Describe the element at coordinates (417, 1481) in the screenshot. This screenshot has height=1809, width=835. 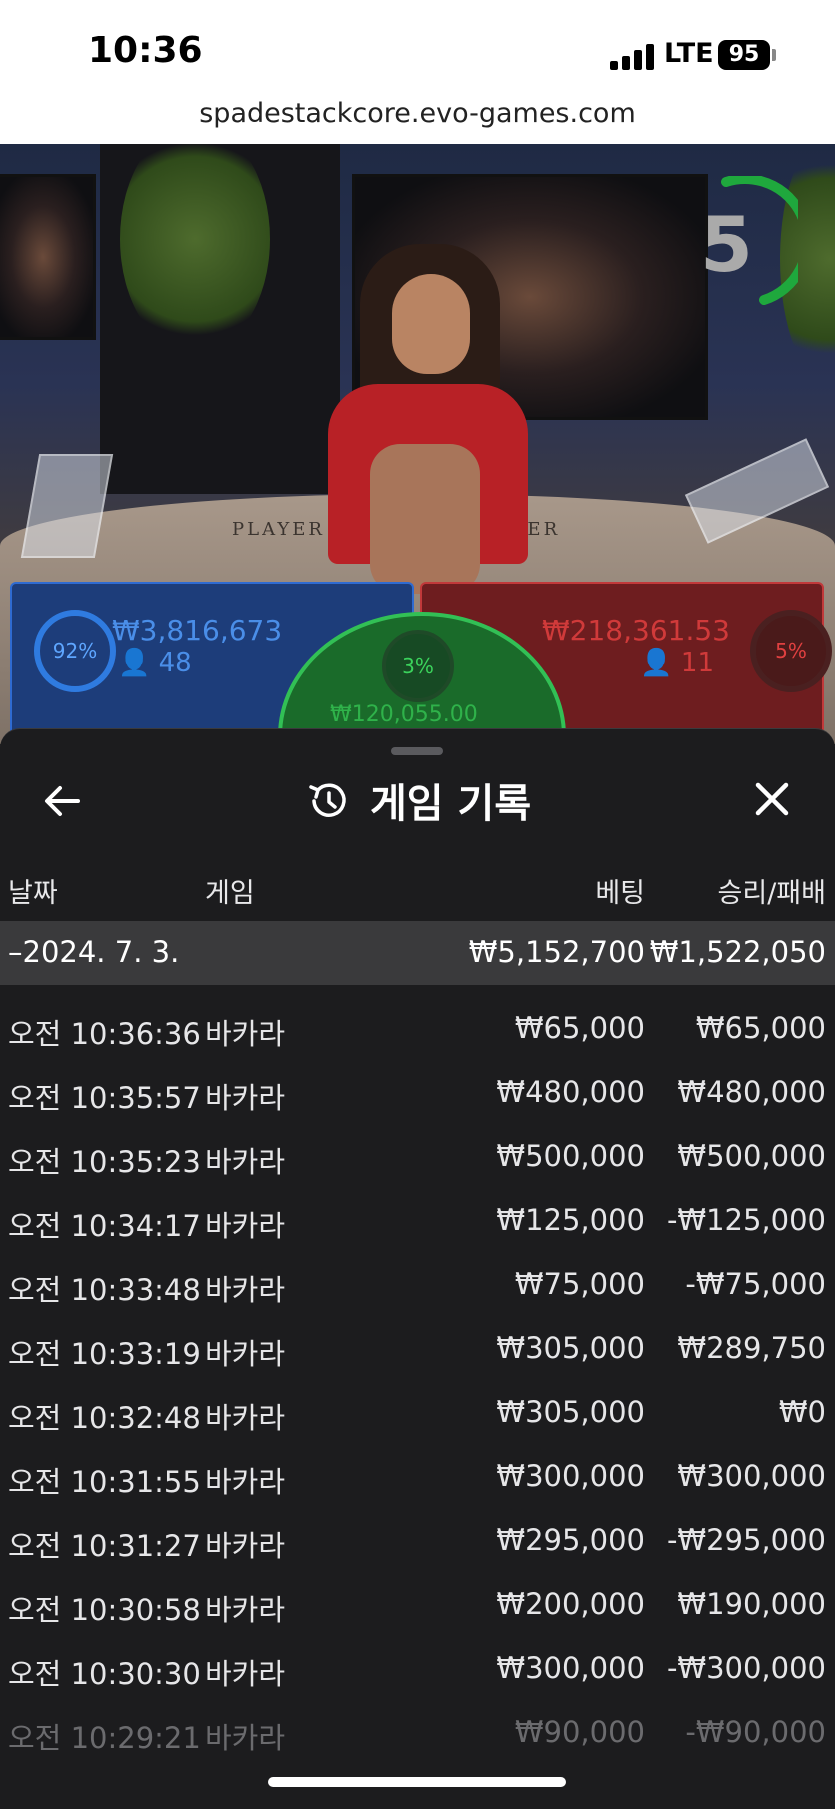
I see `history-row: 오전 10:31:55 바카라 ₩300,000 ₩300,000` at that location.